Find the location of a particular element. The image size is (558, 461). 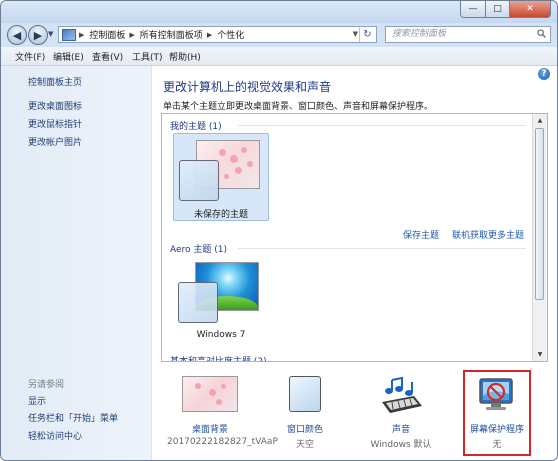

close-button: ✕ is located at coordinates (530, 9).